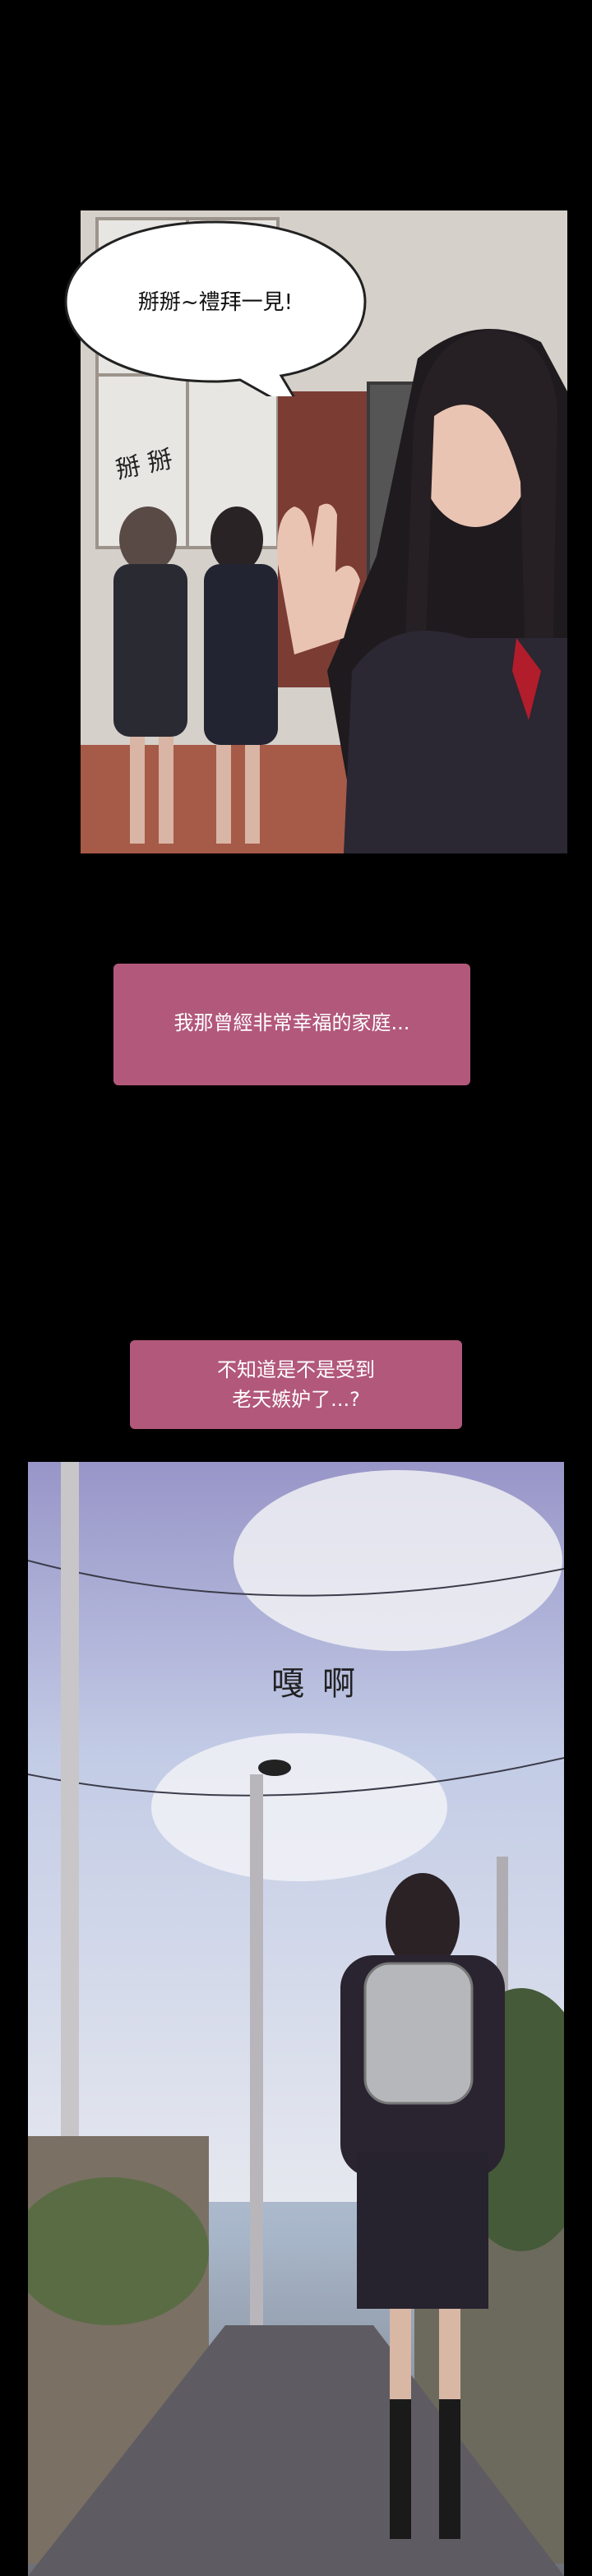 This screenshot has width=592, height=2576. Describe the element at coordinates (296, 1384) in the screenshot. I see `narration-caption-jealous-heaven: 不知道是不是受到 老天嫉妒了...?` at that location.